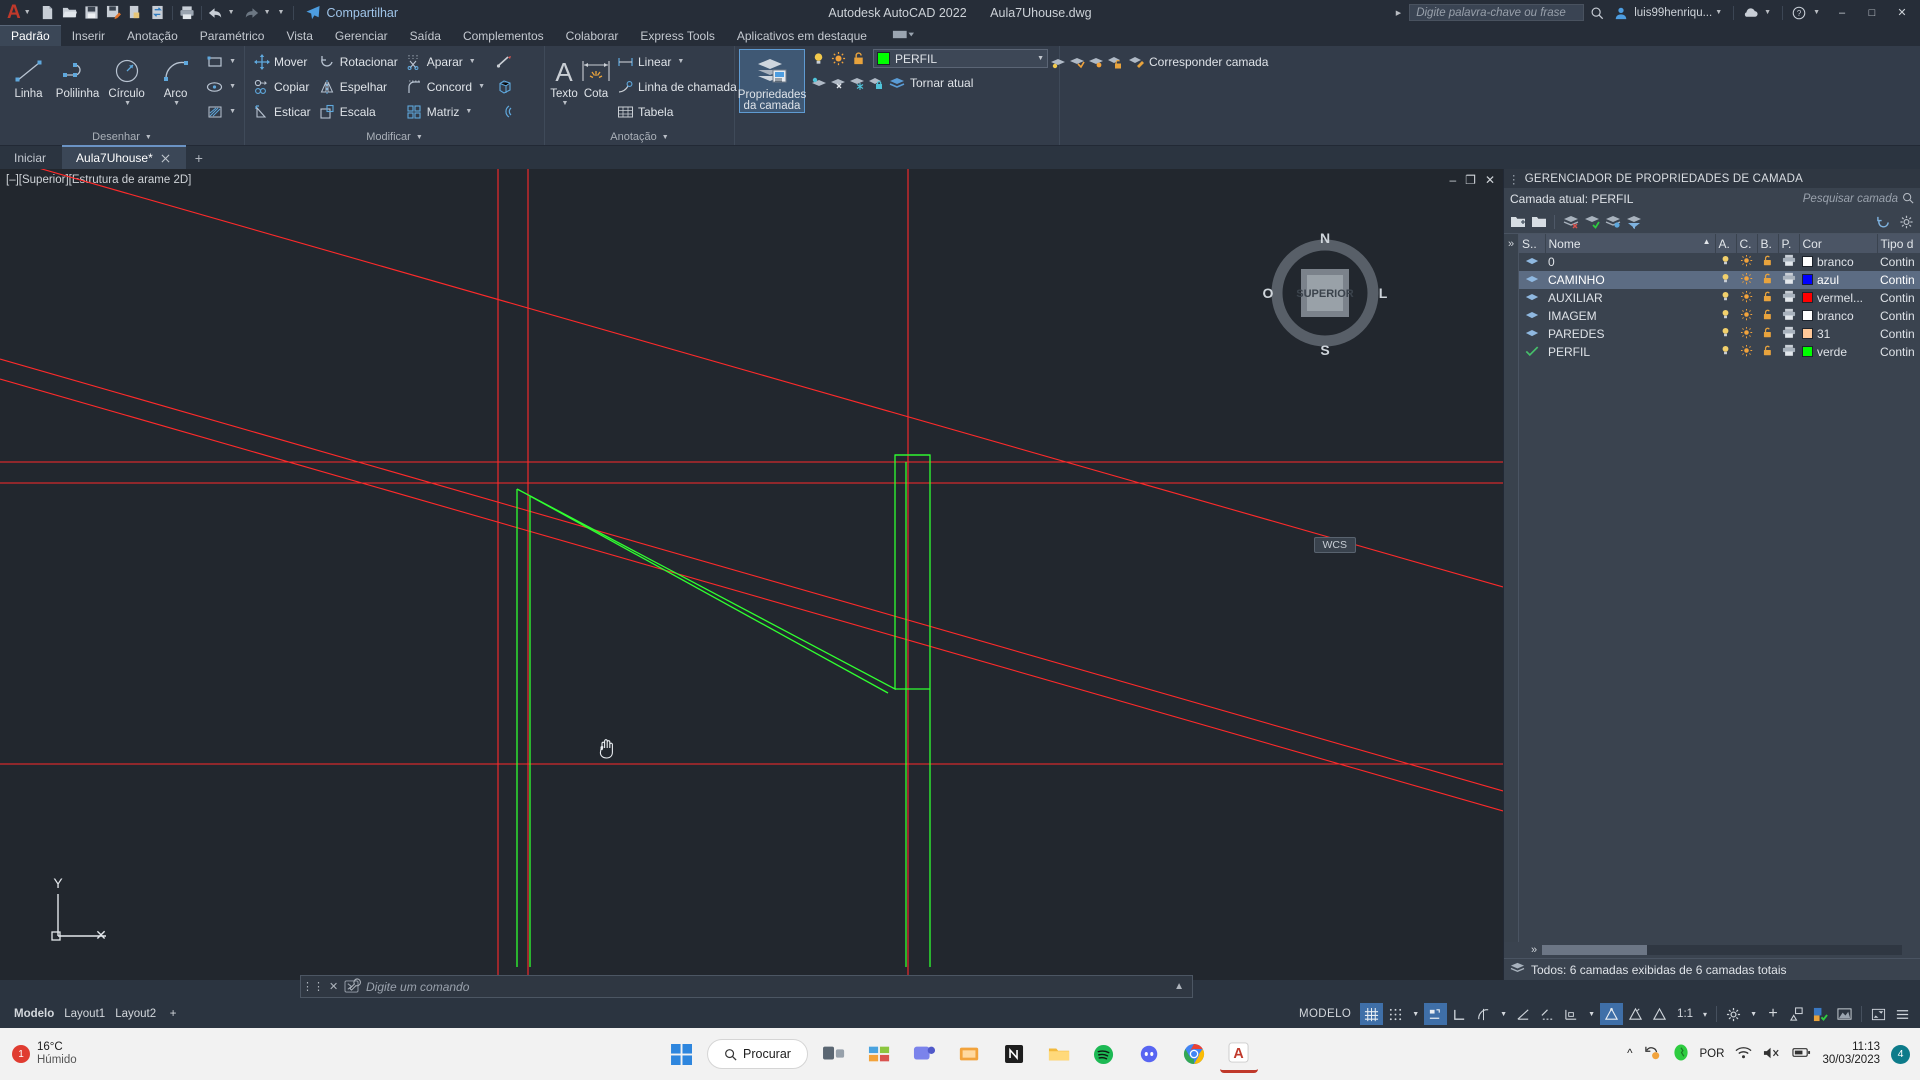 The width and height of the screenshot is (1920, 1080). I want to click on isometric-draft-icon, so click(1523, 1014).